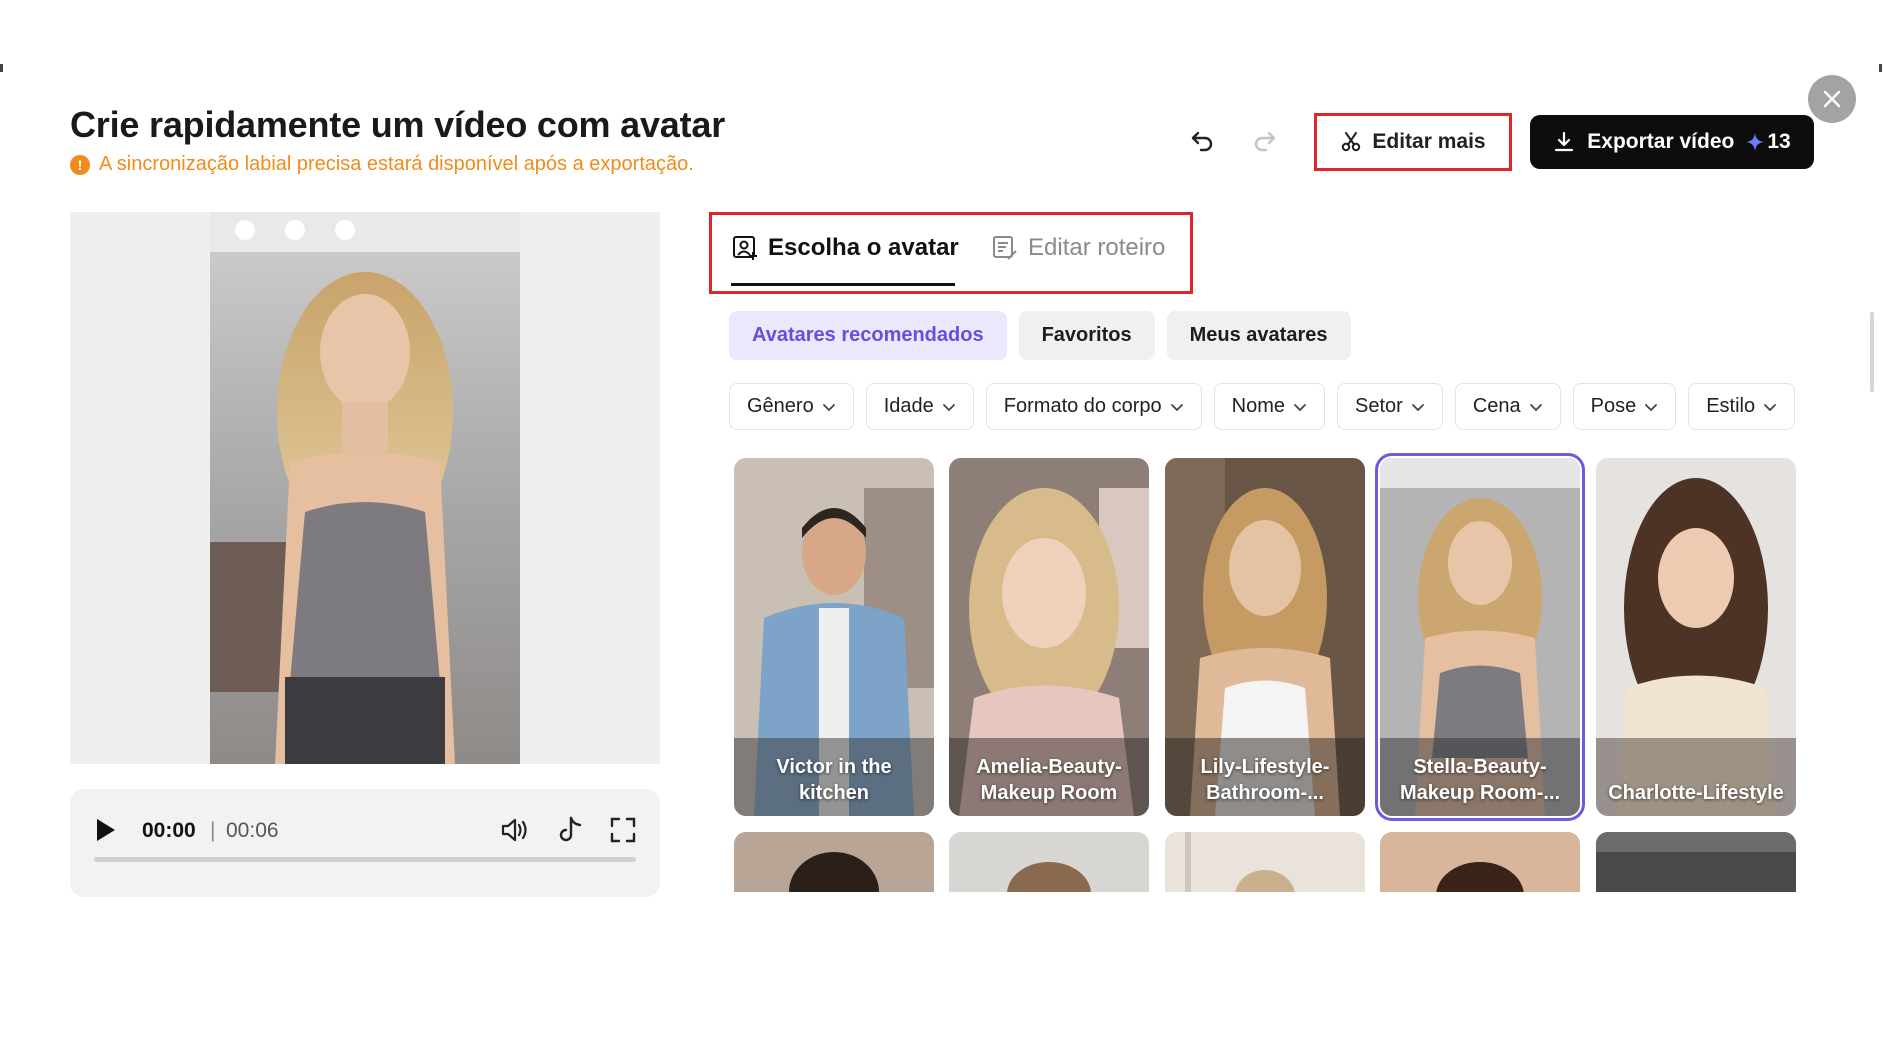 This screenshot has width=1884, height=1058. I want to click on page-title: Crie rapidamente um vídeo com avatar, so click(398, 124).